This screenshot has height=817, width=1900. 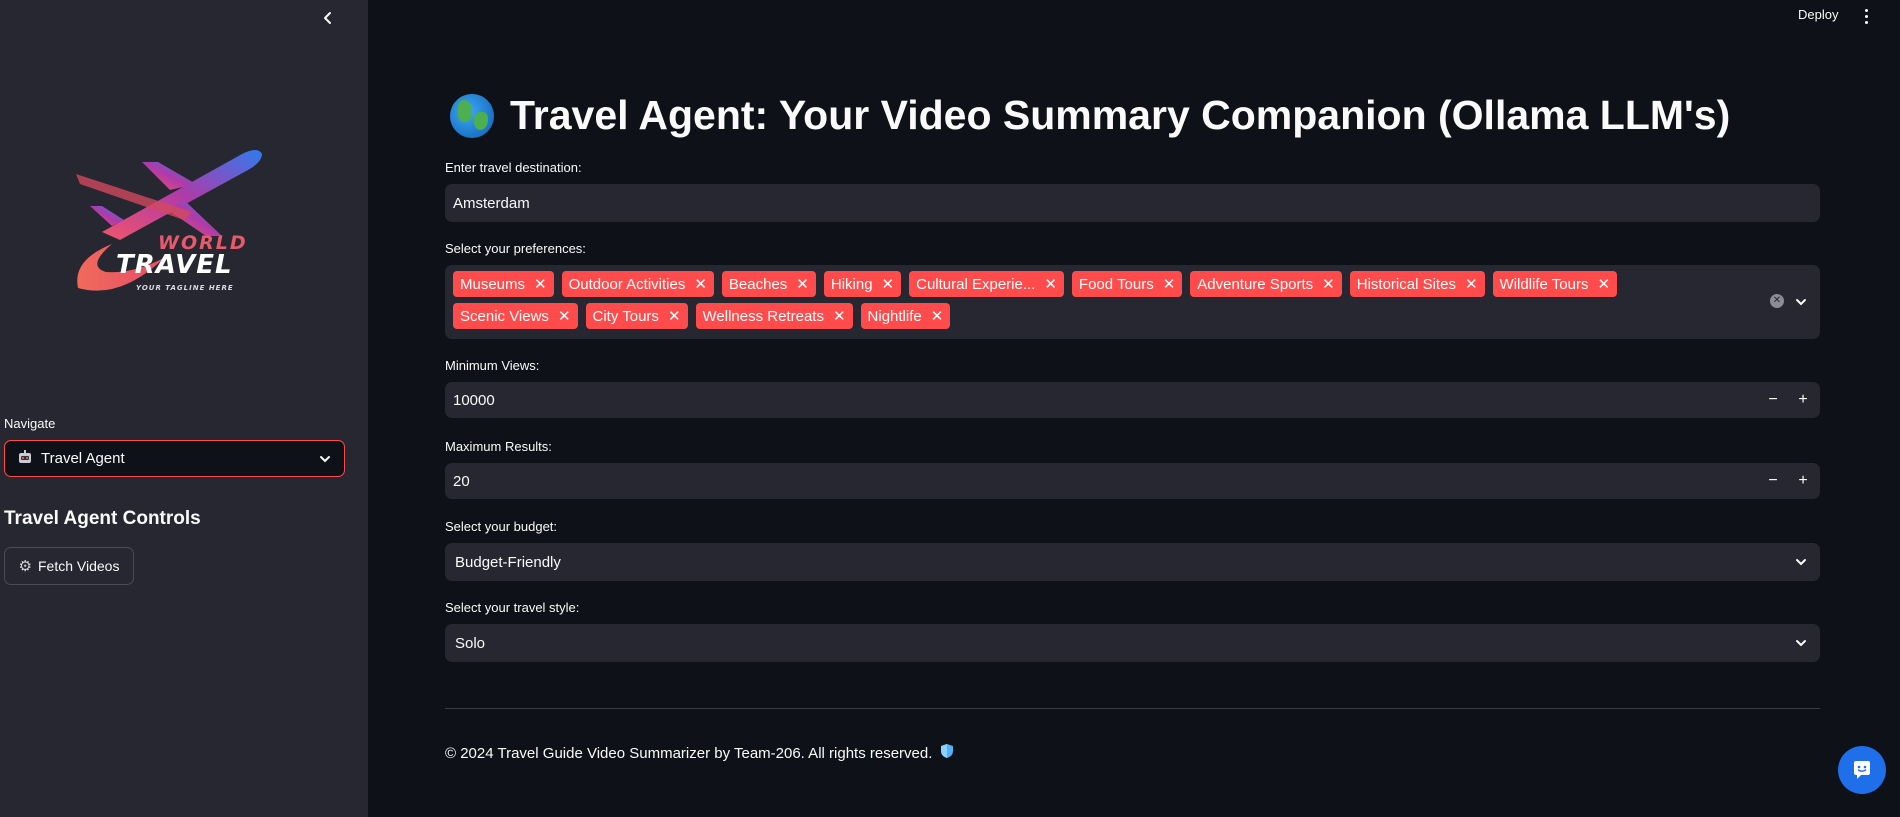 I want to click on navigate-selected-value: Travel Agent, so click(x=83, y=458).